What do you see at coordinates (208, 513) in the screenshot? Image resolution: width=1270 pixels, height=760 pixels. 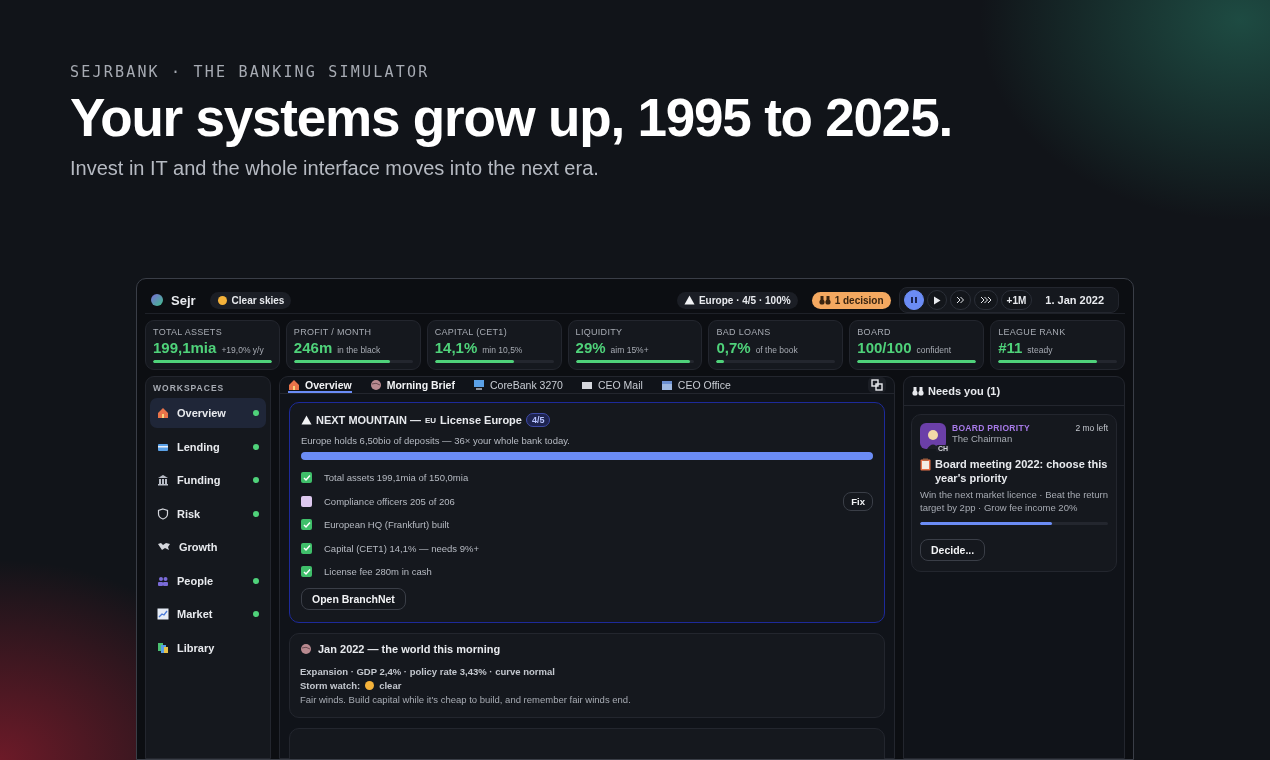 I see `sidebar-item: Risk` at bounding box center [208, 513].